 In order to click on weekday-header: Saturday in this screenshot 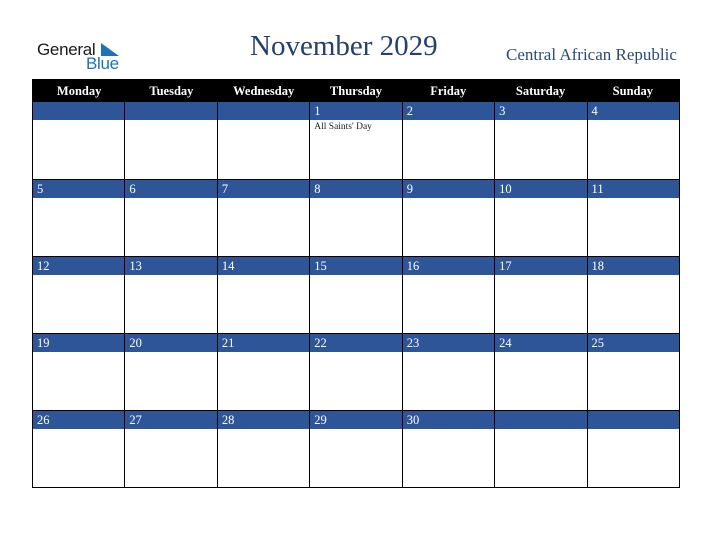, I will do `click(540, 91)`.